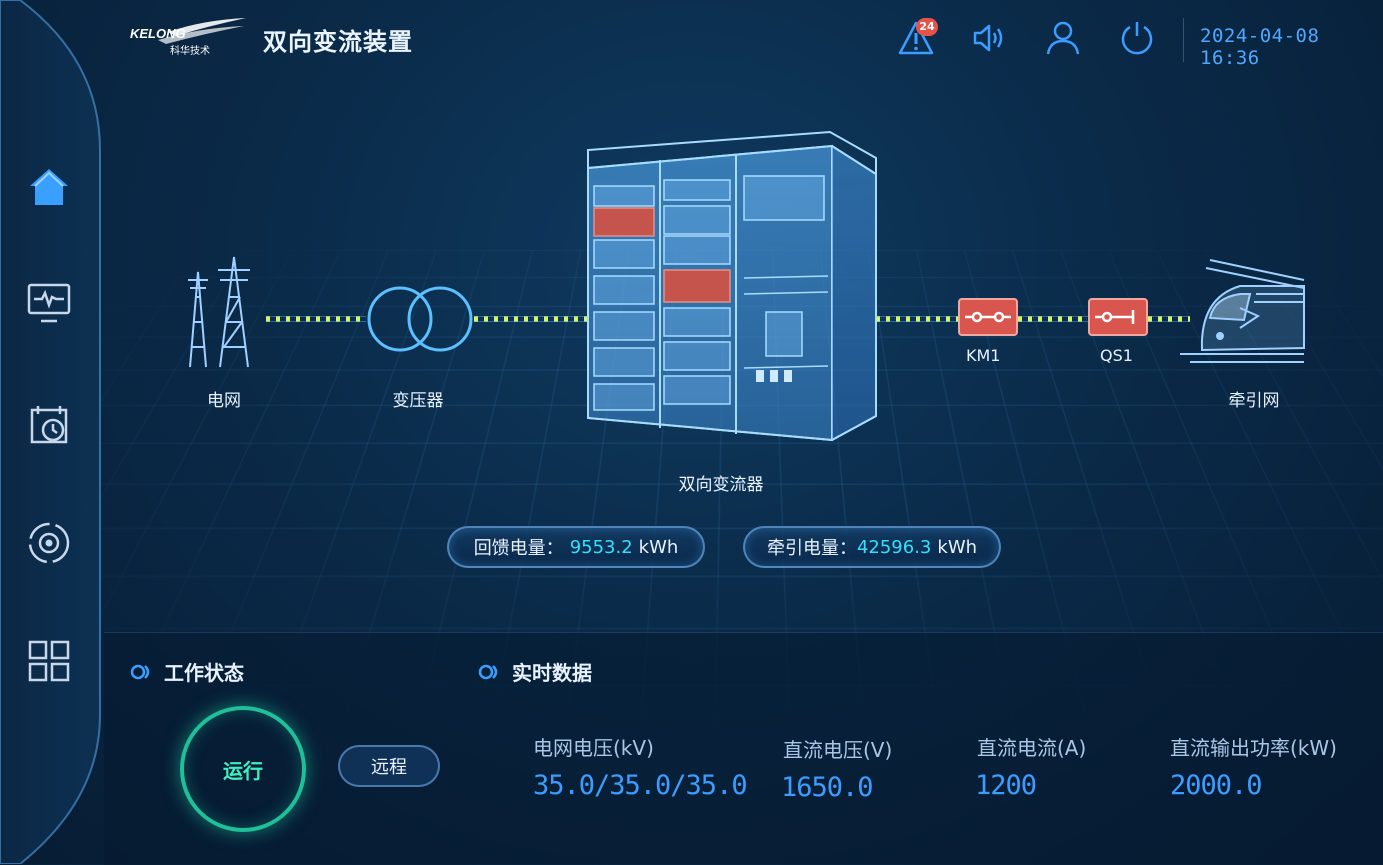 The width and height of the screenshot is (1383, 865). Describe the element at coordinates (418, 401) in the screenshot. I see `transformer-label: 变压器` at that location.